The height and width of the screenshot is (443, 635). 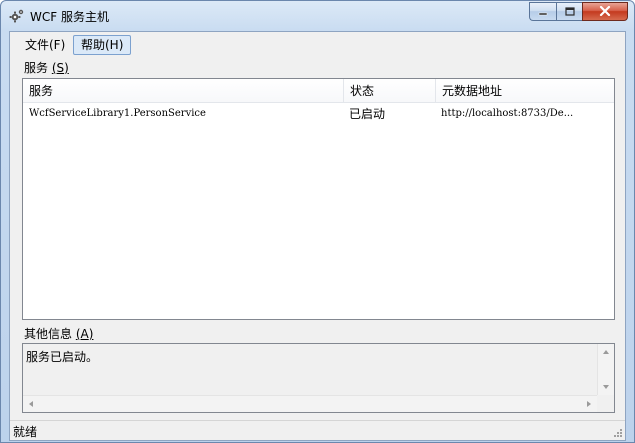 I want to click on info-label: 其他信息 (A), so click(x=58, y=333).